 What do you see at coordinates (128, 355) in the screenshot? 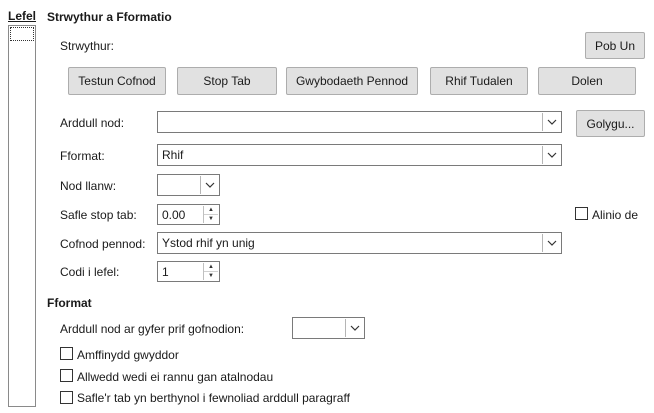
I see `alpha-delimiter-label: Amffinydd gwyddor` at bounding box center [128, 355].